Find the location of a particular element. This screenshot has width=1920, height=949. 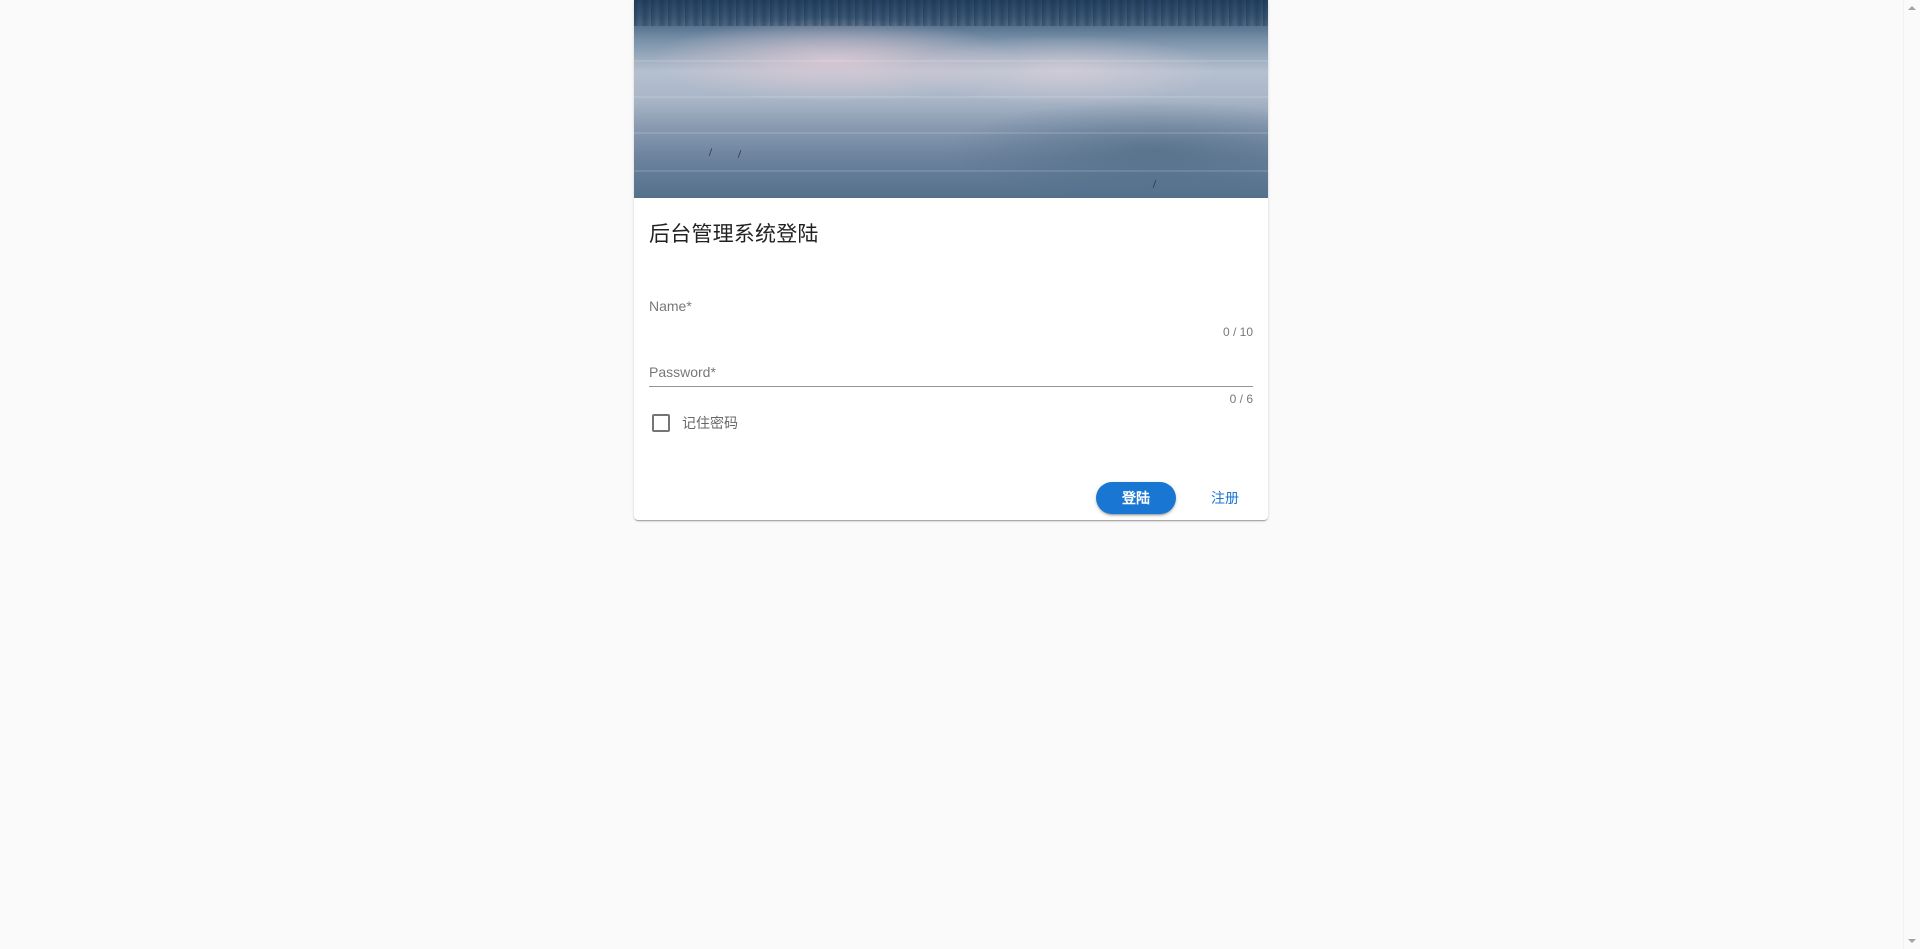

password-counter: 0 / 6 is located at coordinates (1241, 399).